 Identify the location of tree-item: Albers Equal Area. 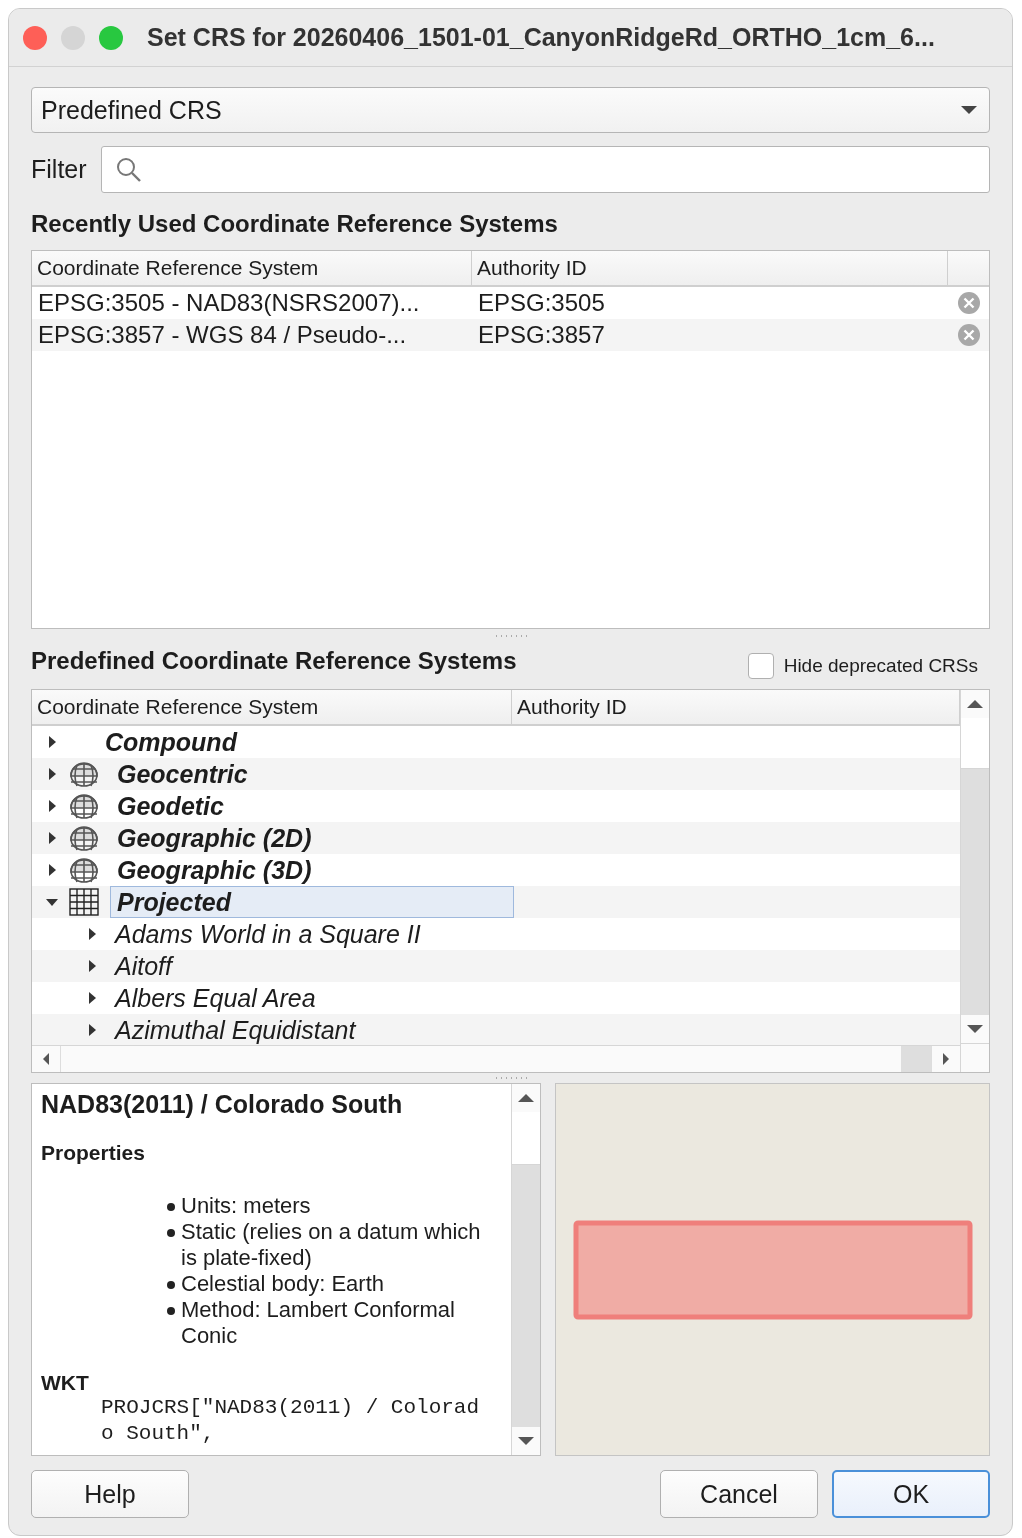
(215, 998).